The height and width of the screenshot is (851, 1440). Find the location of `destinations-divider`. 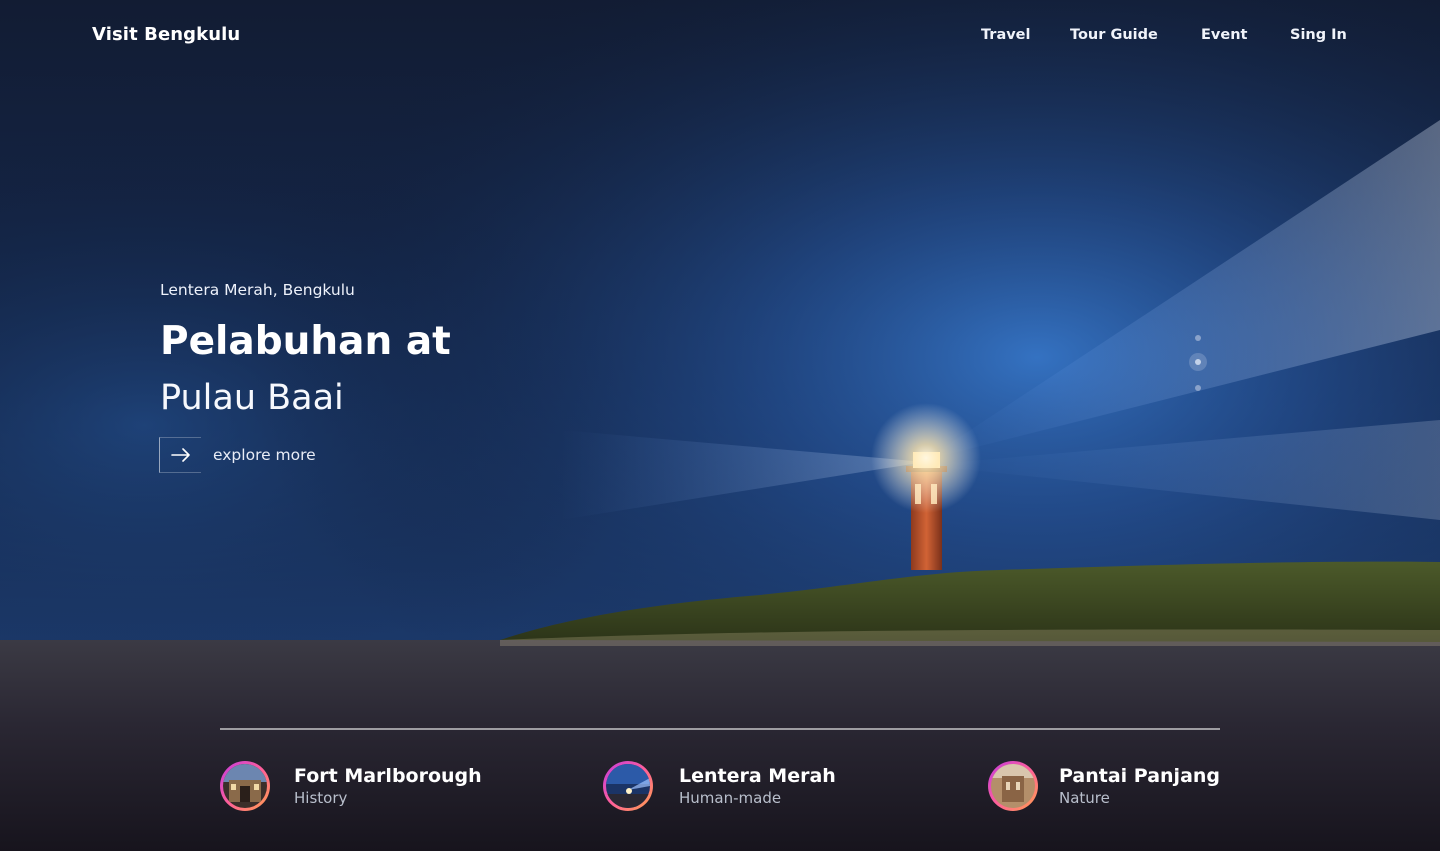

destinations-divider is located at coordinates (720, 729).